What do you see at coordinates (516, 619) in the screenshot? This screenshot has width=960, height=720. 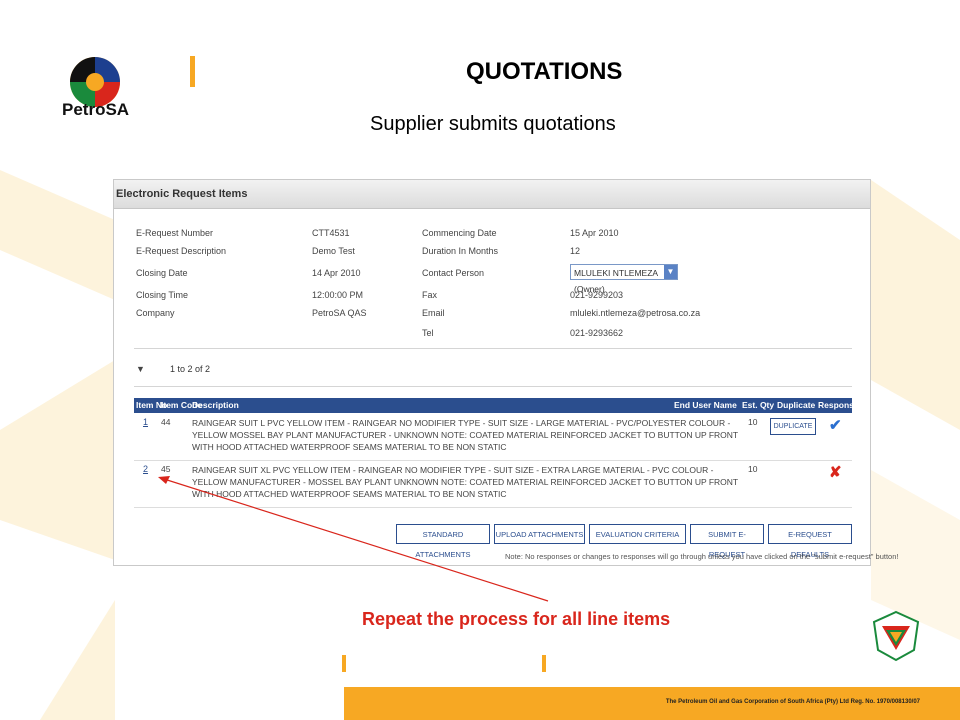 I see `callout-text: Repeat the process for all line items` at bounding box center [516, 619].